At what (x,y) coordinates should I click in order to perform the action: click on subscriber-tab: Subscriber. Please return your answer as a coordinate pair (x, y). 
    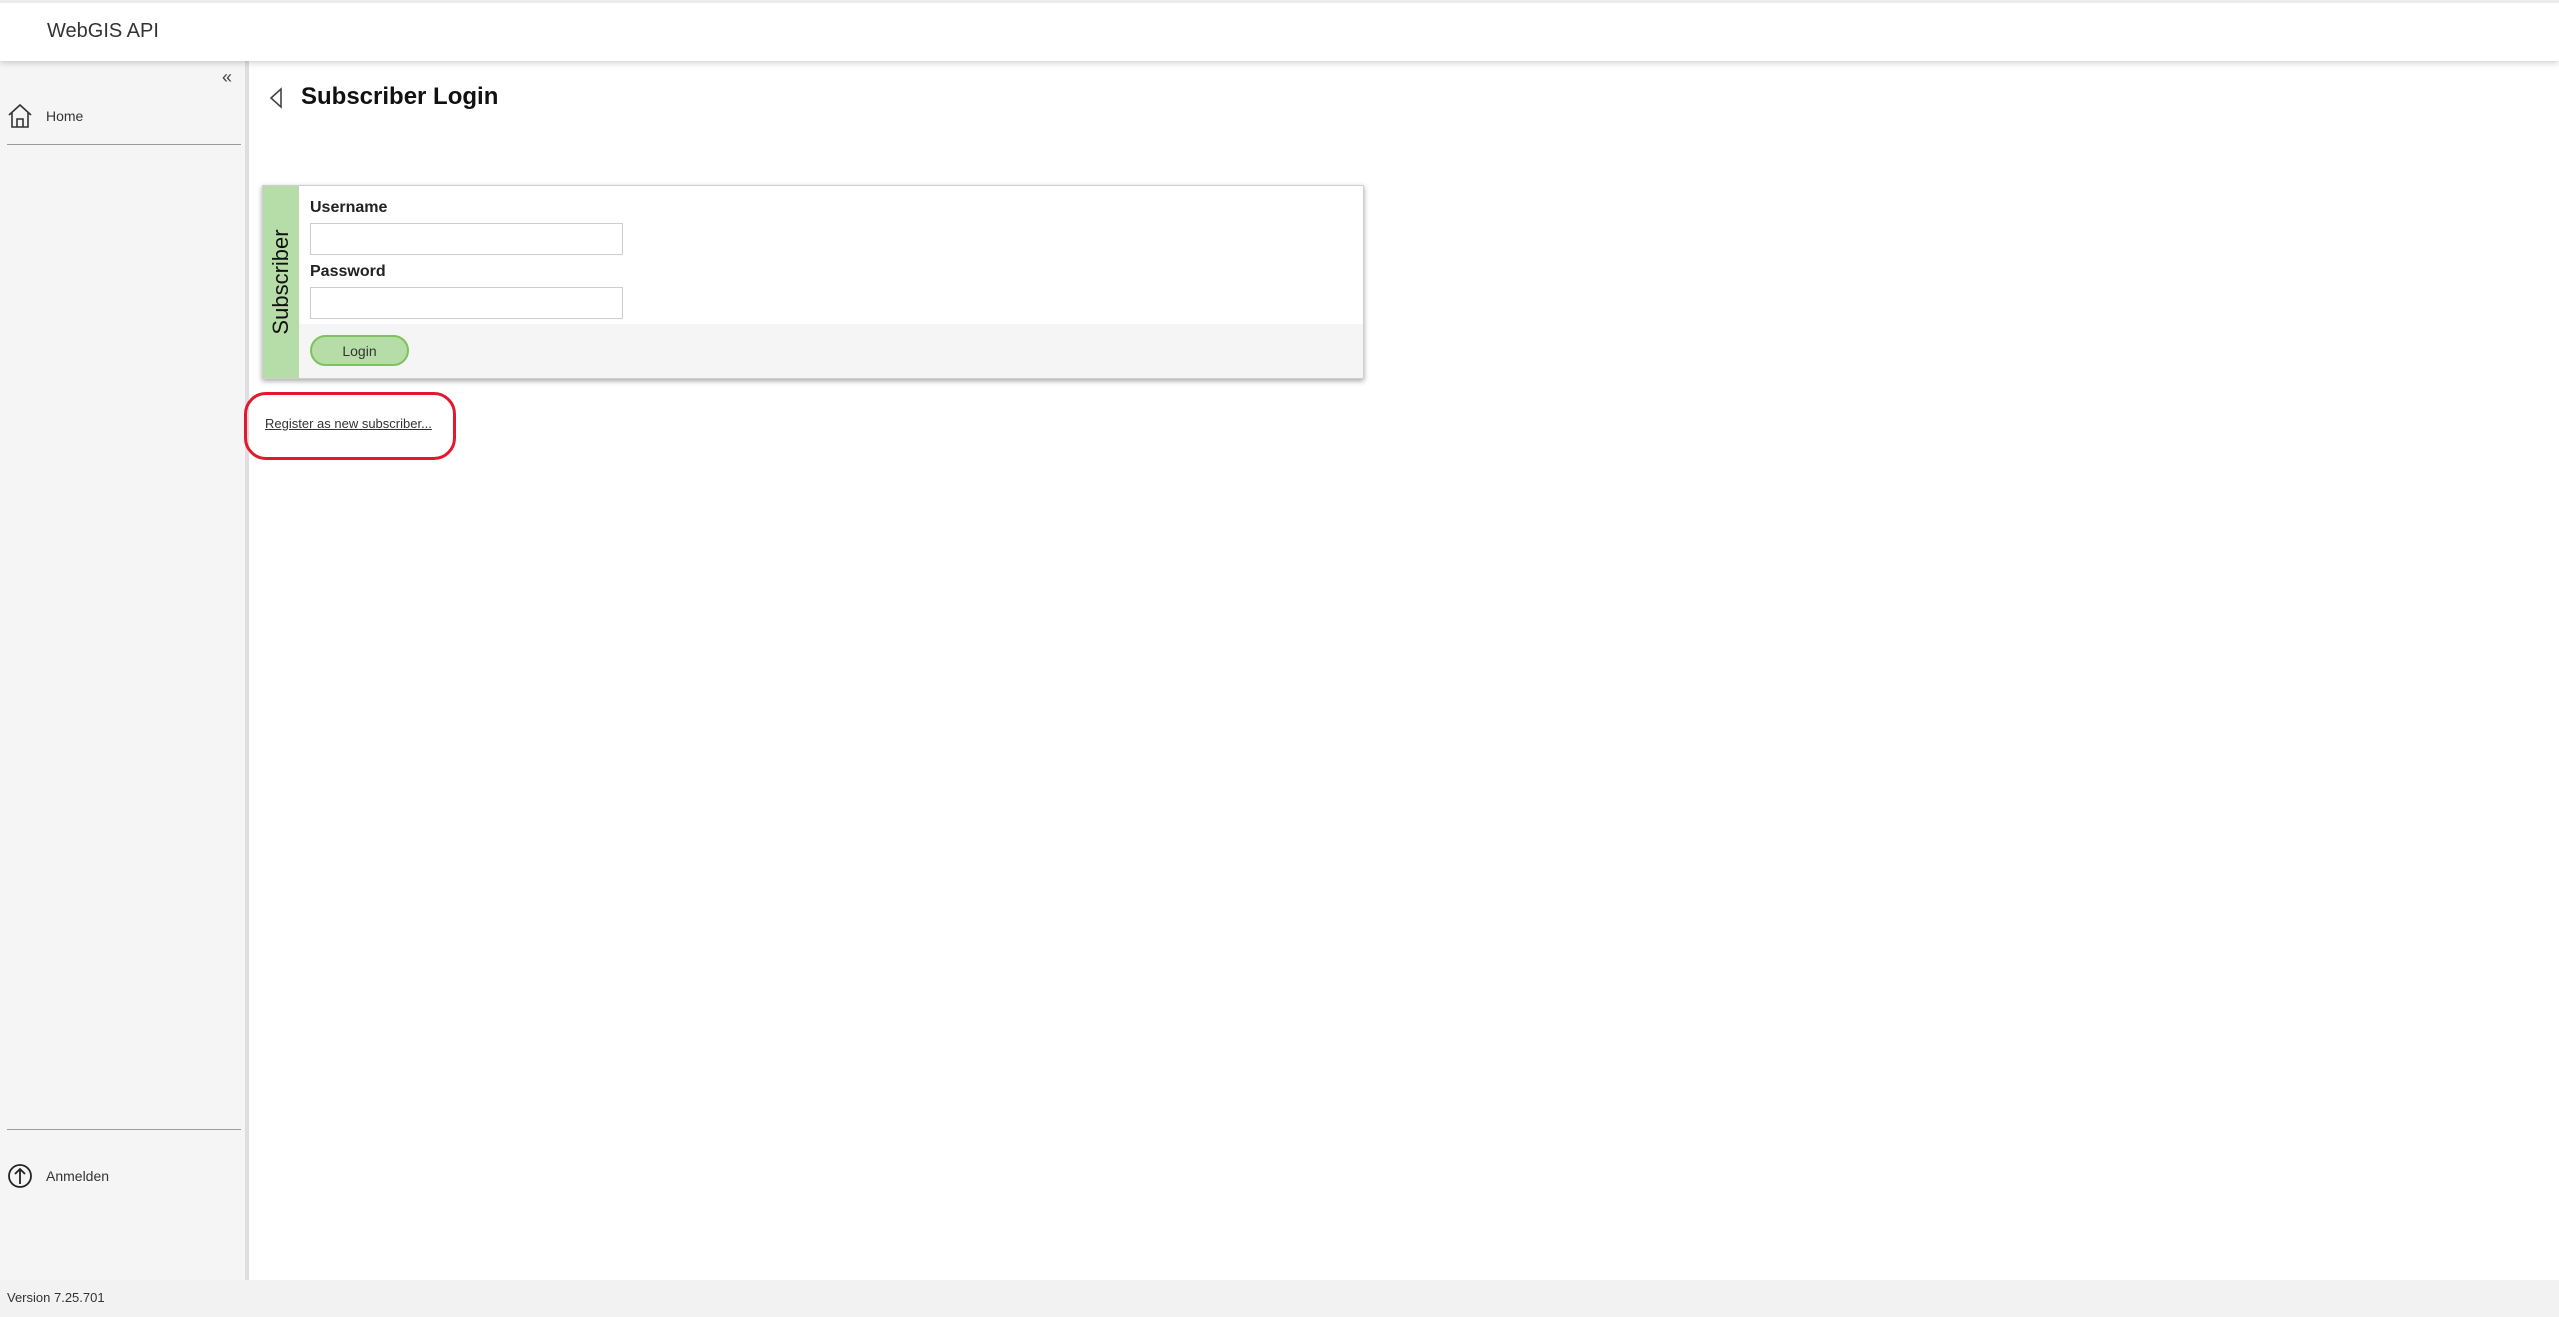
    Looking at the image, I should click on (281, 282).